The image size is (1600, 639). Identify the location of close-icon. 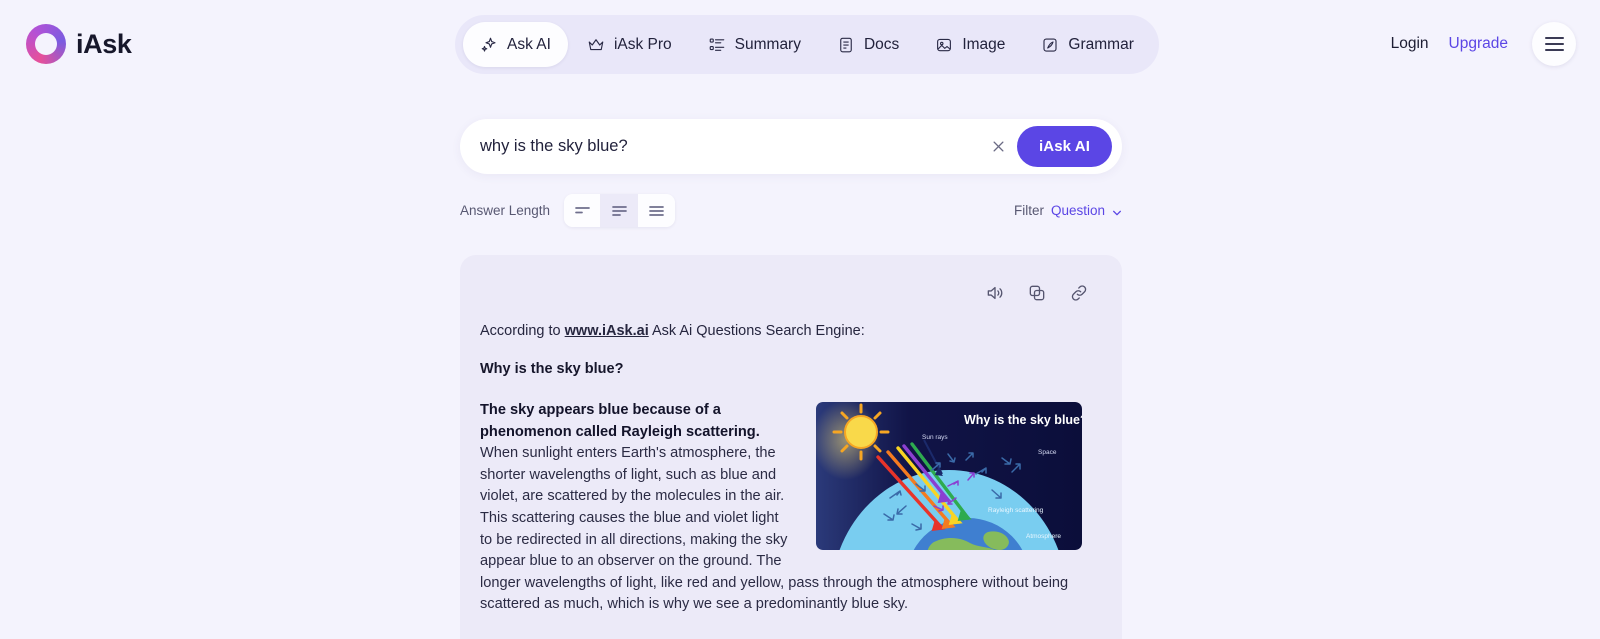
(998, 147).